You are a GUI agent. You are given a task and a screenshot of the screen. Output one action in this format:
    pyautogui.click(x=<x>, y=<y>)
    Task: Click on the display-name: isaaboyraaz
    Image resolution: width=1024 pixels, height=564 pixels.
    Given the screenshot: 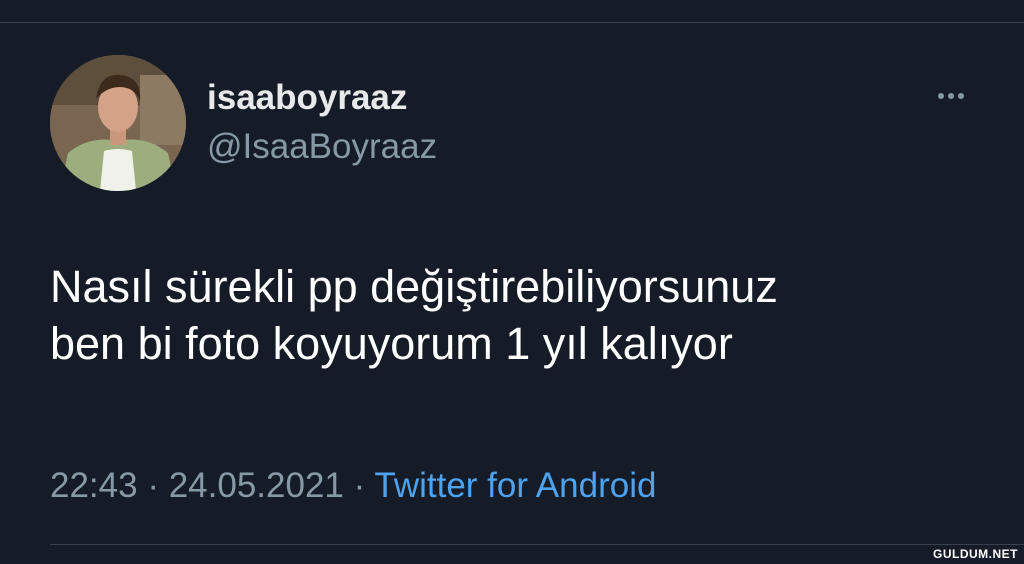 What is the action you would take?
    pyautogui.click(x=307, y=98)
    